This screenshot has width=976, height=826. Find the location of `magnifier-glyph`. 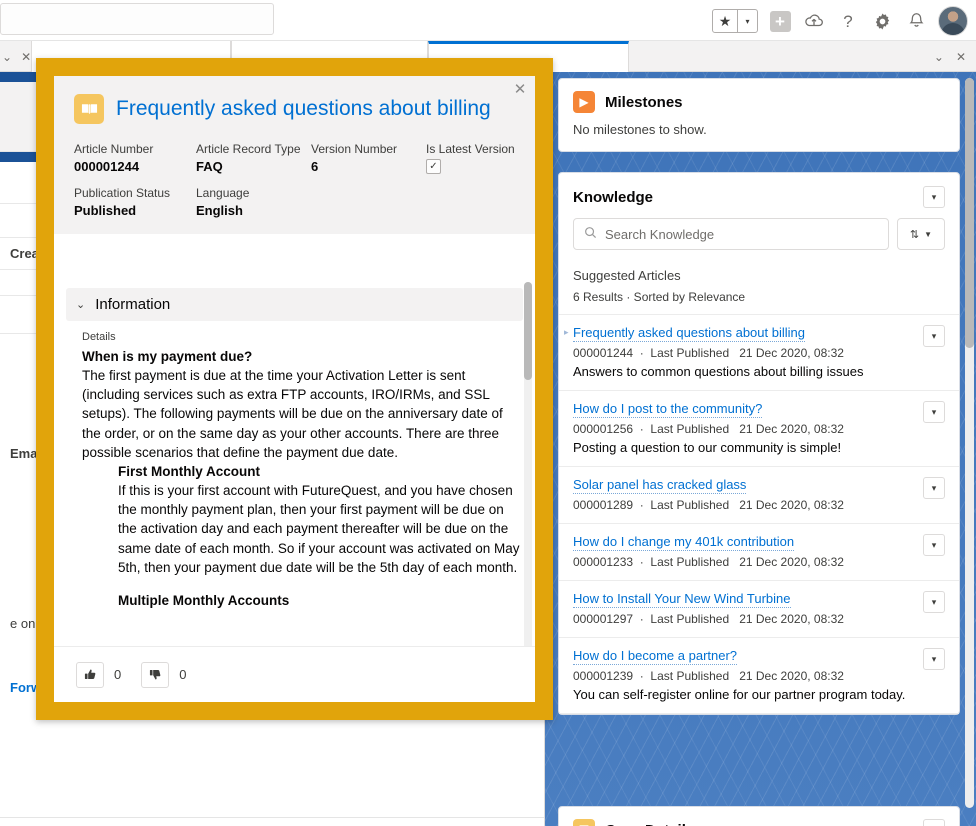

magnifier-glyph is located at coordinates (591, 233).